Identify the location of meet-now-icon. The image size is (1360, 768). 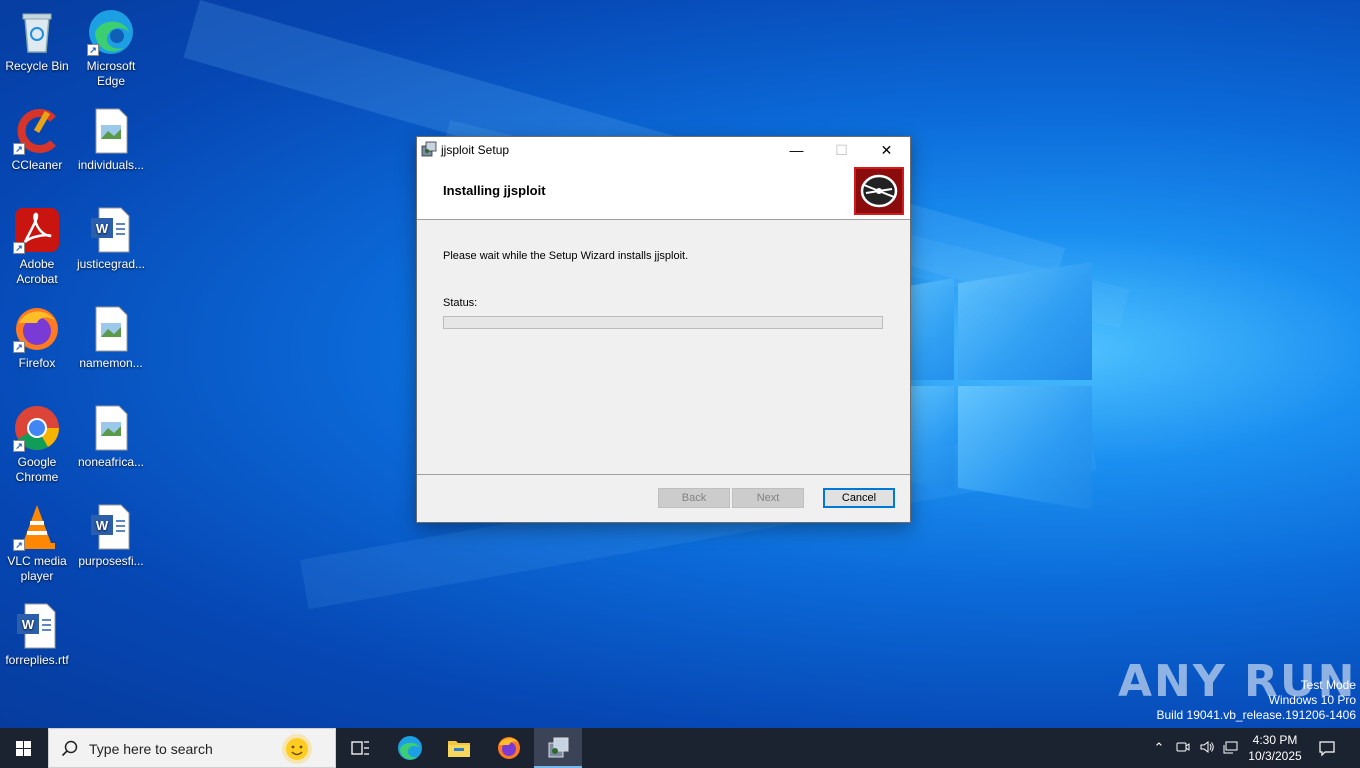
(1183, 748).